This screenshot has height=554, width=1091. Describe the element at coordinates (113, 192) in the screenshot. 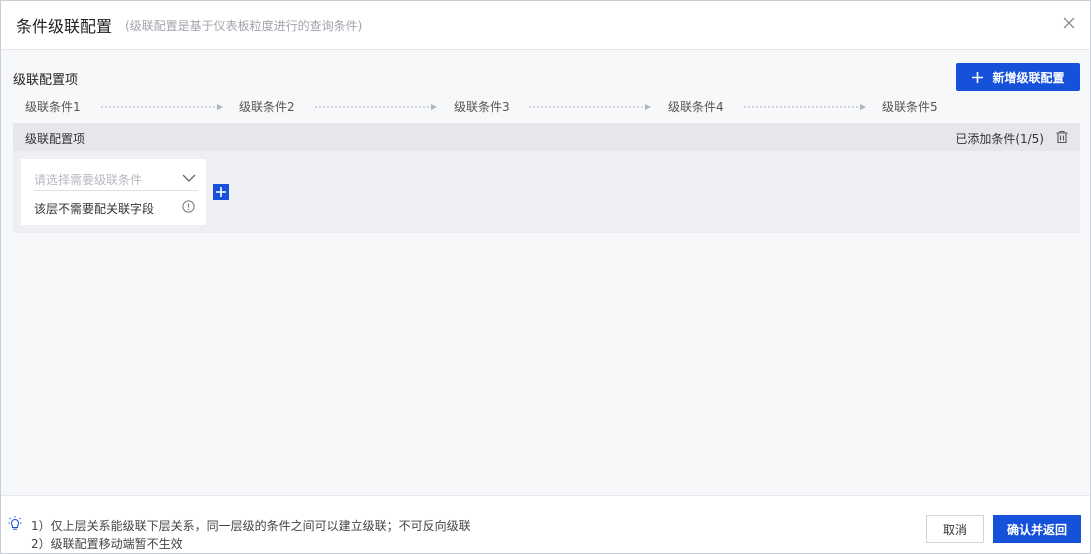

I see `cascade-level-card: 请选择需要级联条件 该层不需要配关联字段` at that location.